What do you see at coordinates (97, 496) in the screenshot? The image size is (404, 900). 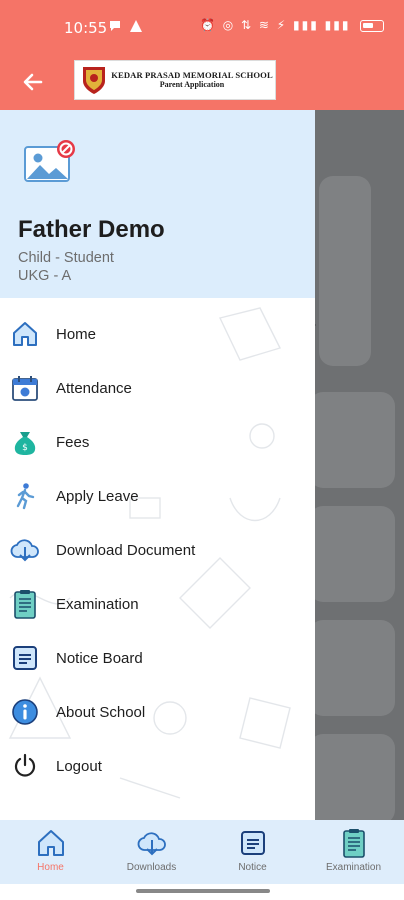 I see `menu-label: Apply Leave` at bounding box center [97, 496].